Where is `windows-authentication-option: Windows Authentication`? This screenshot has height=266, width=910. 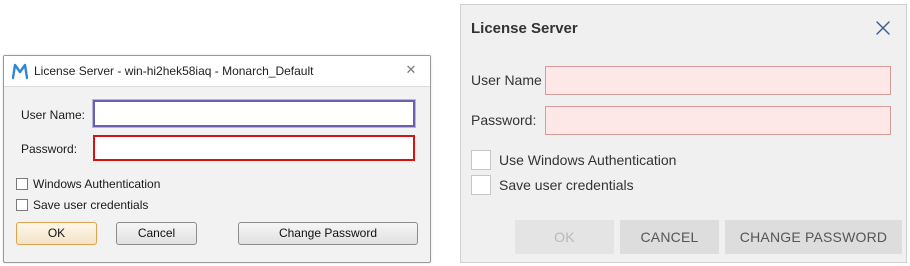
windows-authentication-option: Windows Authentication is located at coordinates (88, 184).